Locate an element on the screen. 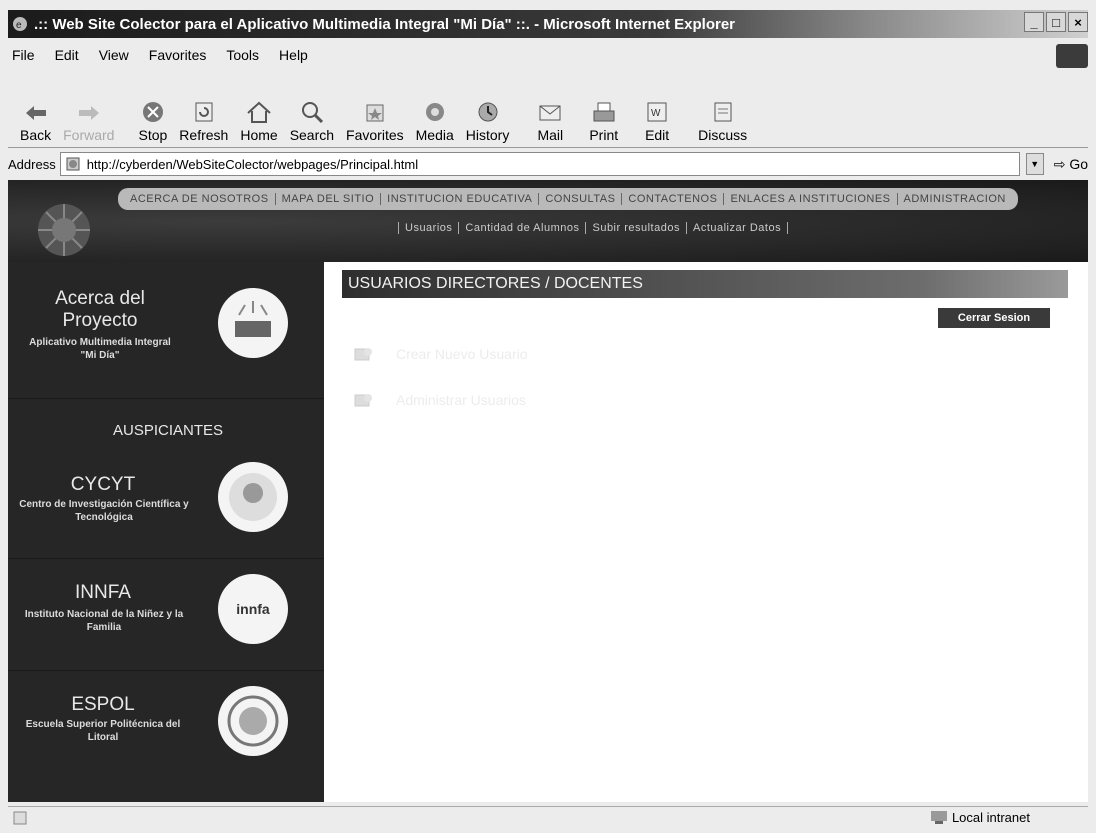 The width and height of the screenshot is (1096, 833). espol-logo is located at coordinates (253, 721).